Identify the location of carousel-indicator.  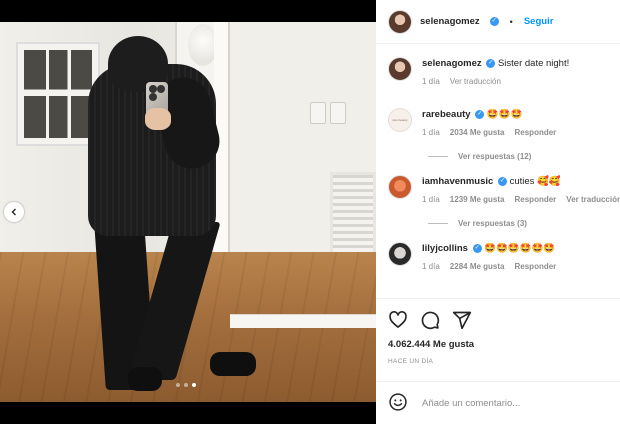
(186, 385).